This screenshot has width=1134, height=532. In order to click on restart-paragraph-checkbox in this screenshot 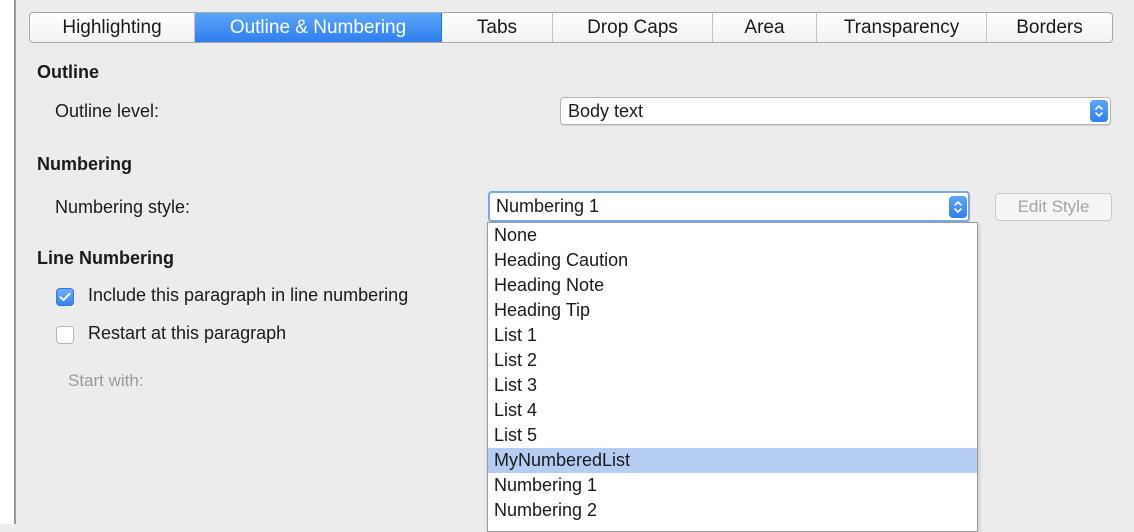, I will do `click(65, 335)`.